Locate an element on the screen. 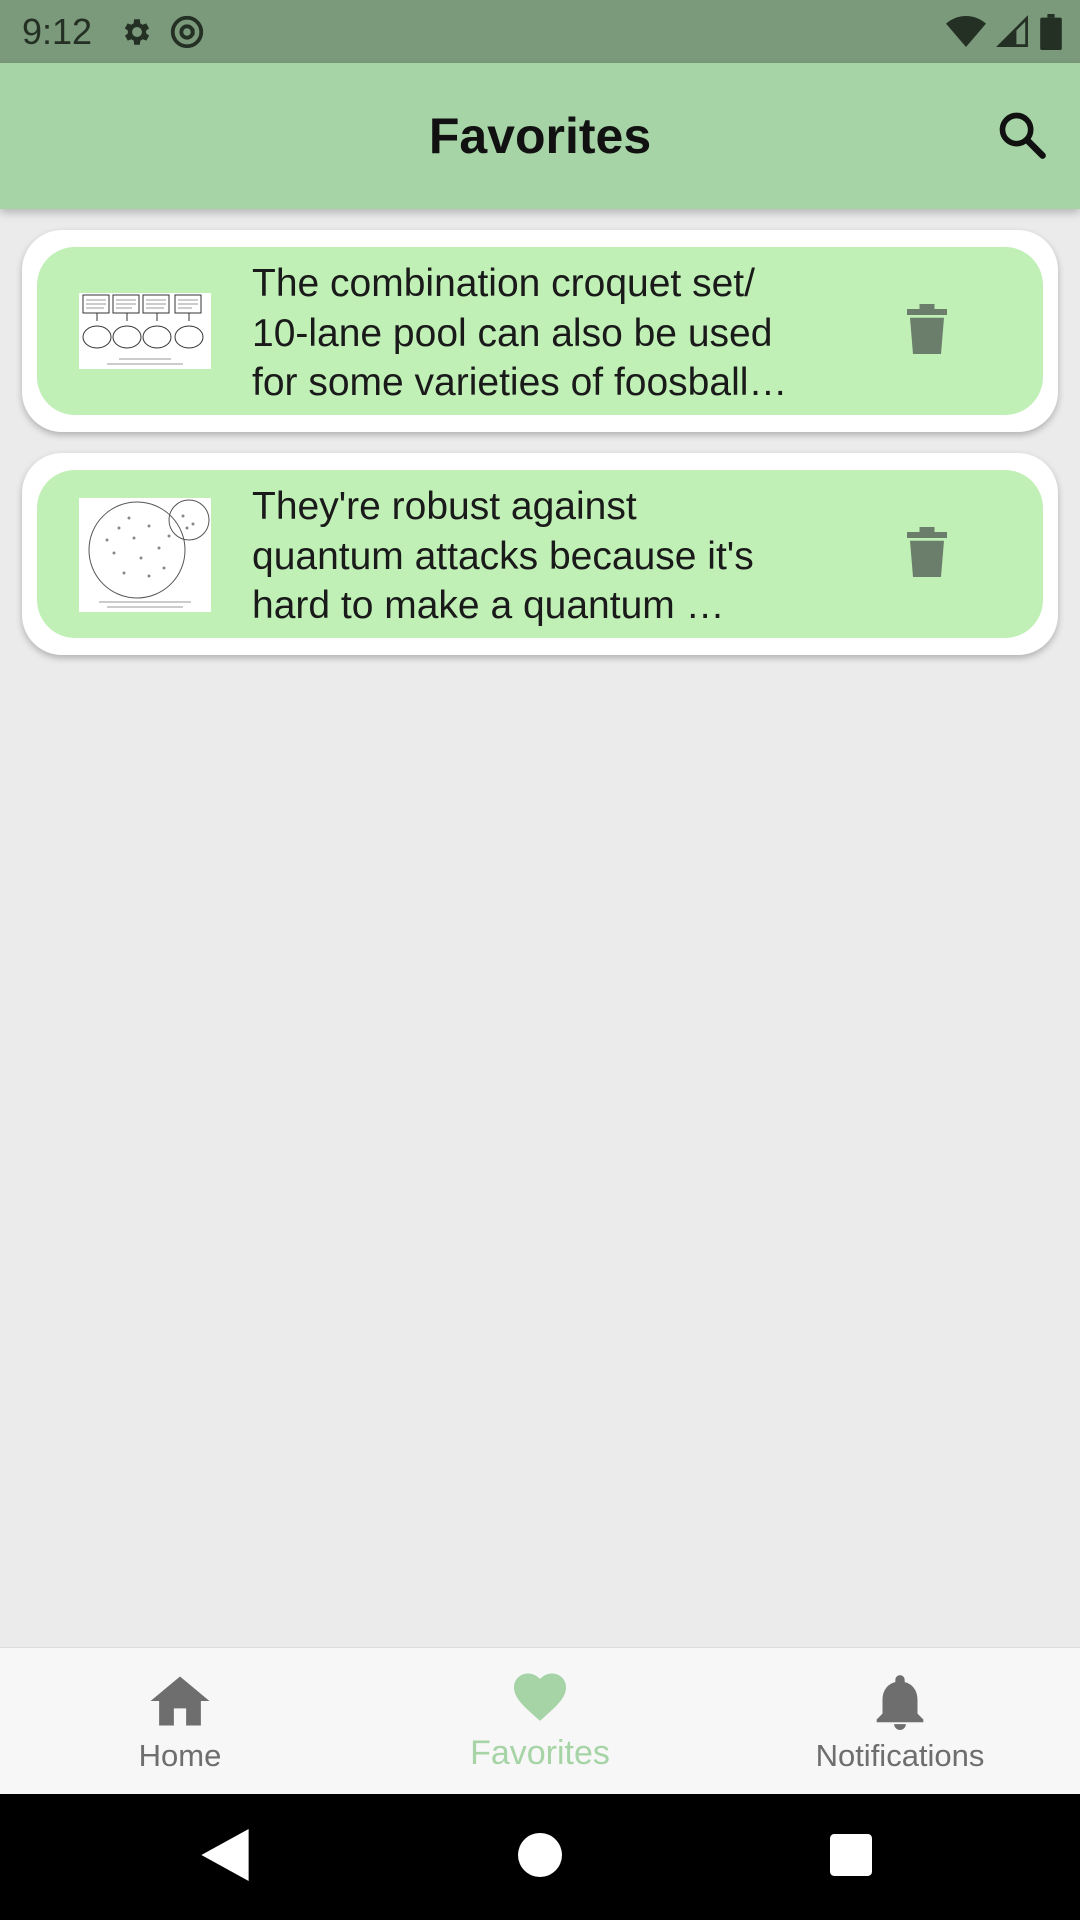 The height and width of the screenshot is (1920, 1080). wifi-icon is located at coordinates (966, 32).